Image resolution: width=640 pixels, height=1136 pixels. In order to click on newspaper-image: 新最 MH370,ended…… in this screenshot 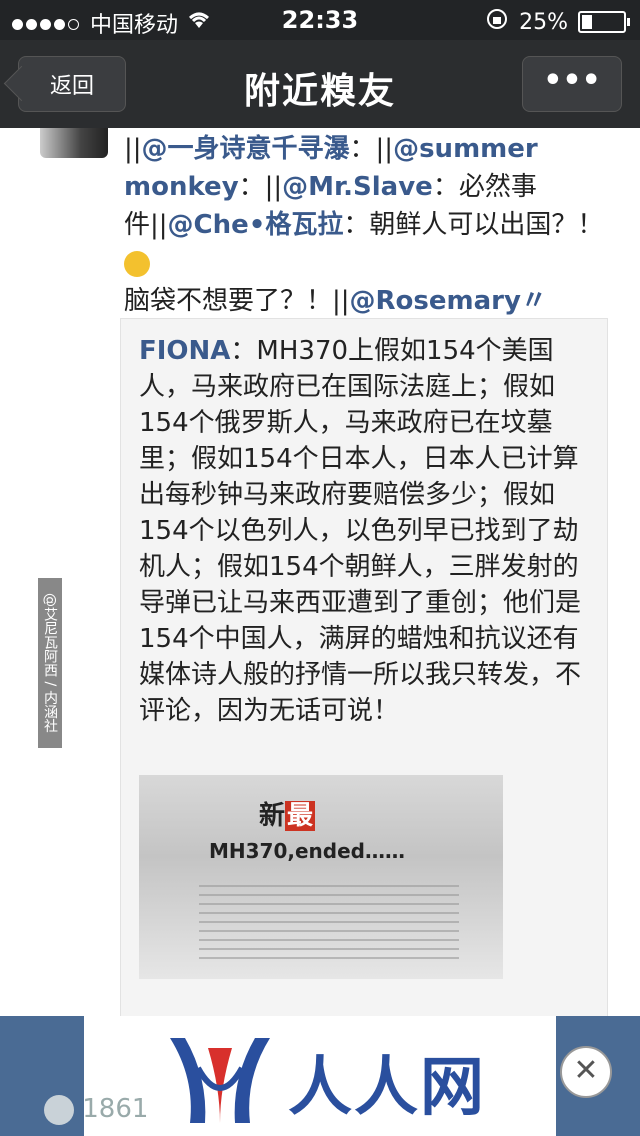, I will do `click(321, 877)`.